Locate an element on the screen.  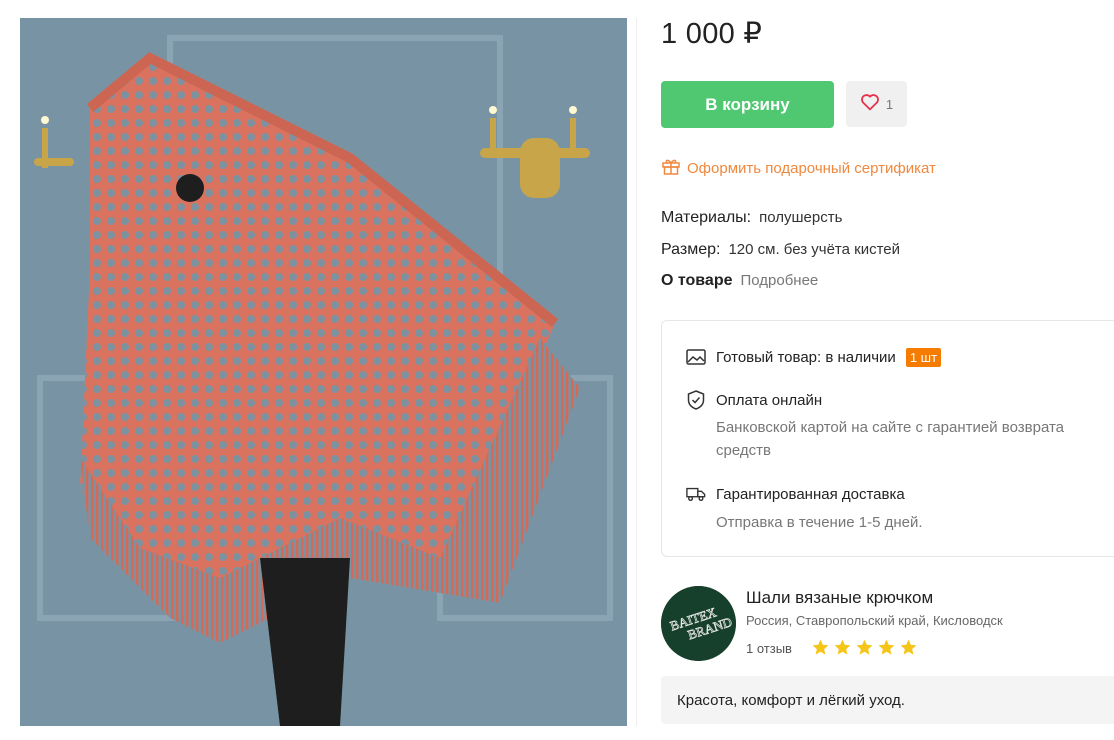
stock-row: Готовый товар: в наличии 1 шт is located at coordinates (814, 357).